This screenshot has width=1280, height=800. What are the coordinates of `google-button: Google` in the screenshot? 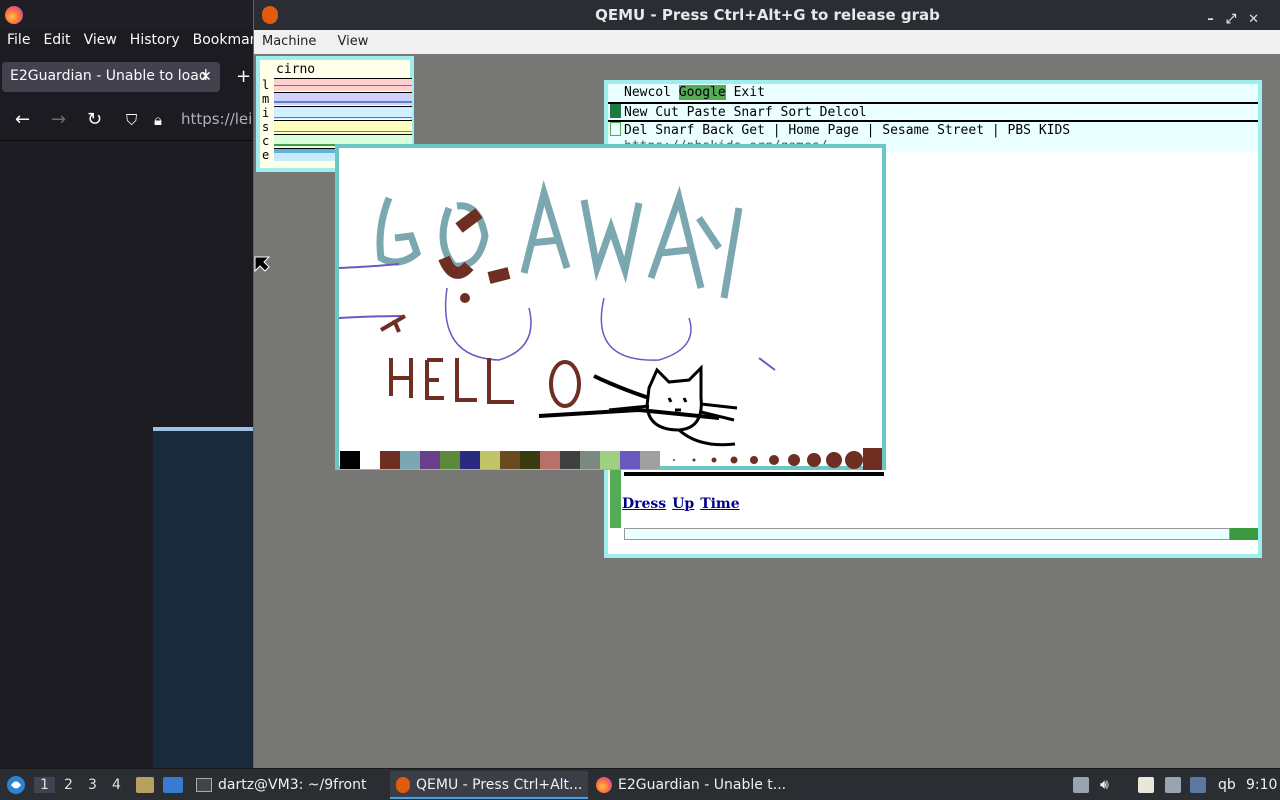 It's located at (702, 92).